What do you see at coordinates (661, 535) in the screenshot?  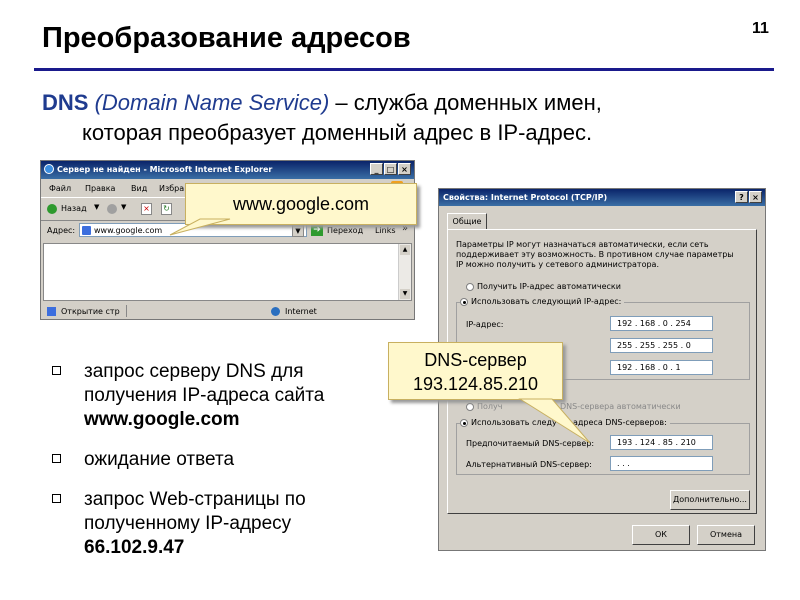 I see `ok-button: ОК` at bounding box center [661, 535].